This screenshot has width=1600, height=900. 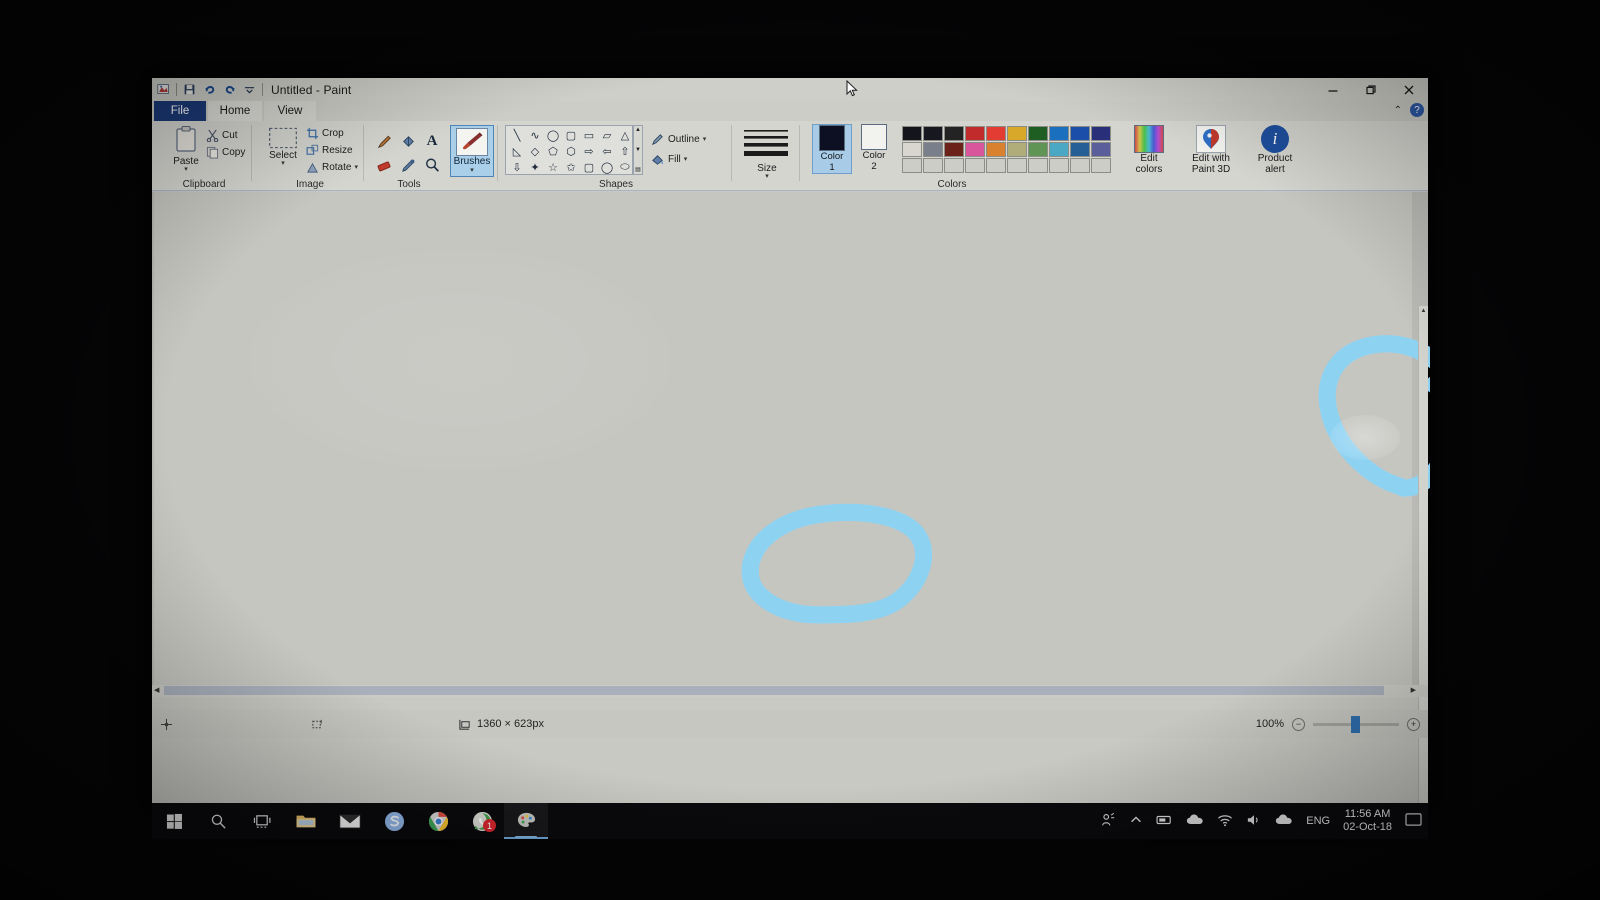 What do you see at coordinates (638, 130) in the screenshot?
I see `shapes-scroll-up-icon: ▲` at bounding box center [638, 130].